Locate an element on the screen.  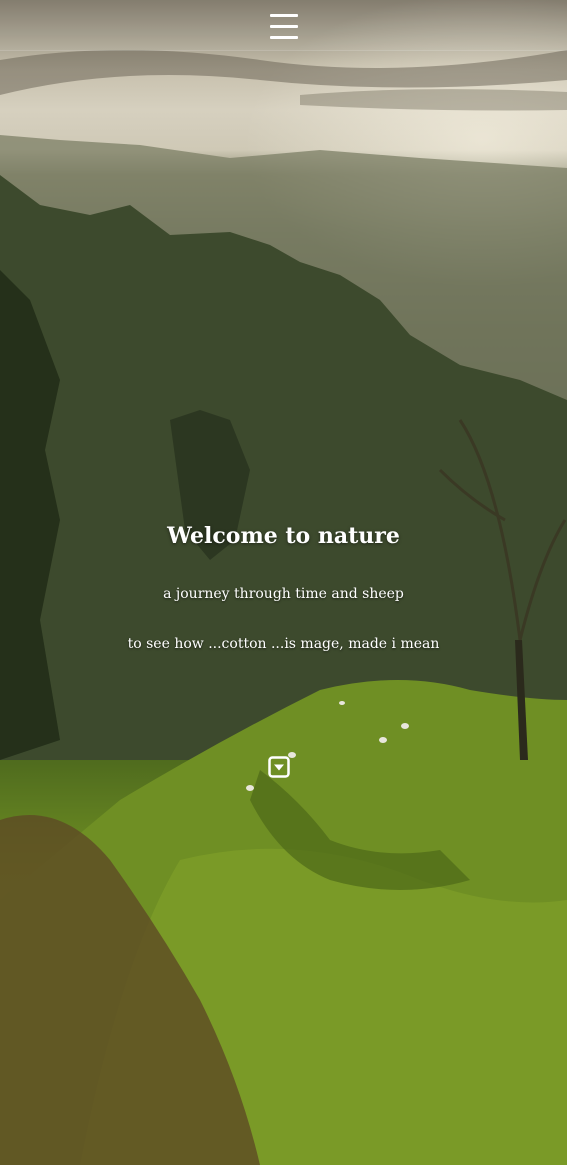
hamburger-menu-icon is located at coordinates (284, 27).